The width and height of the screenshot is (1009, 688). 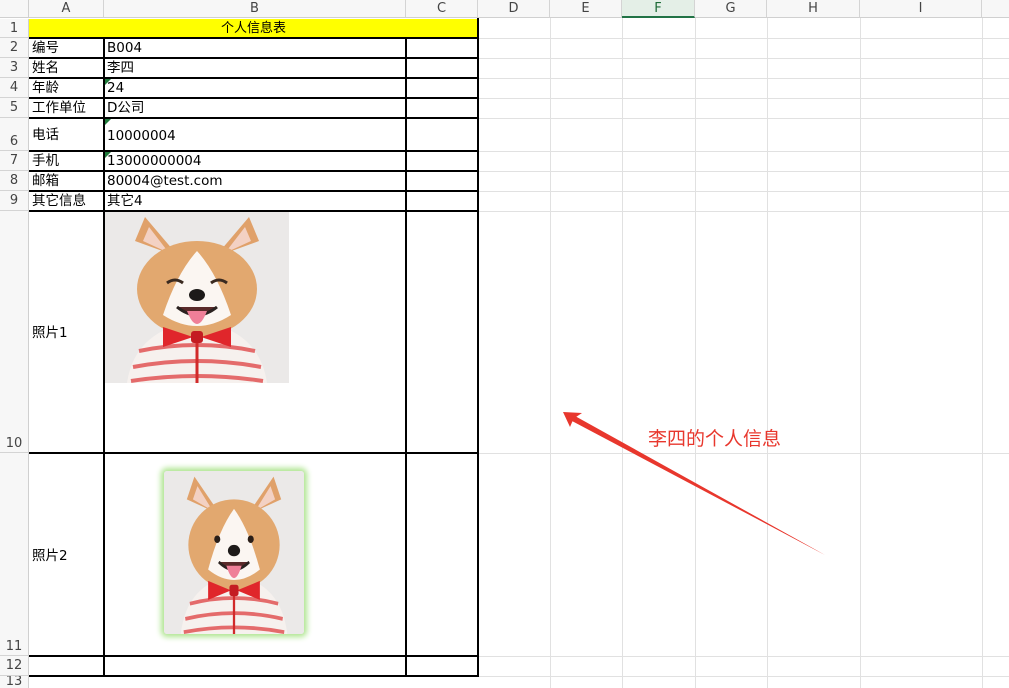 I want to click on label-name: 姓名, so click(x=45, y=68).